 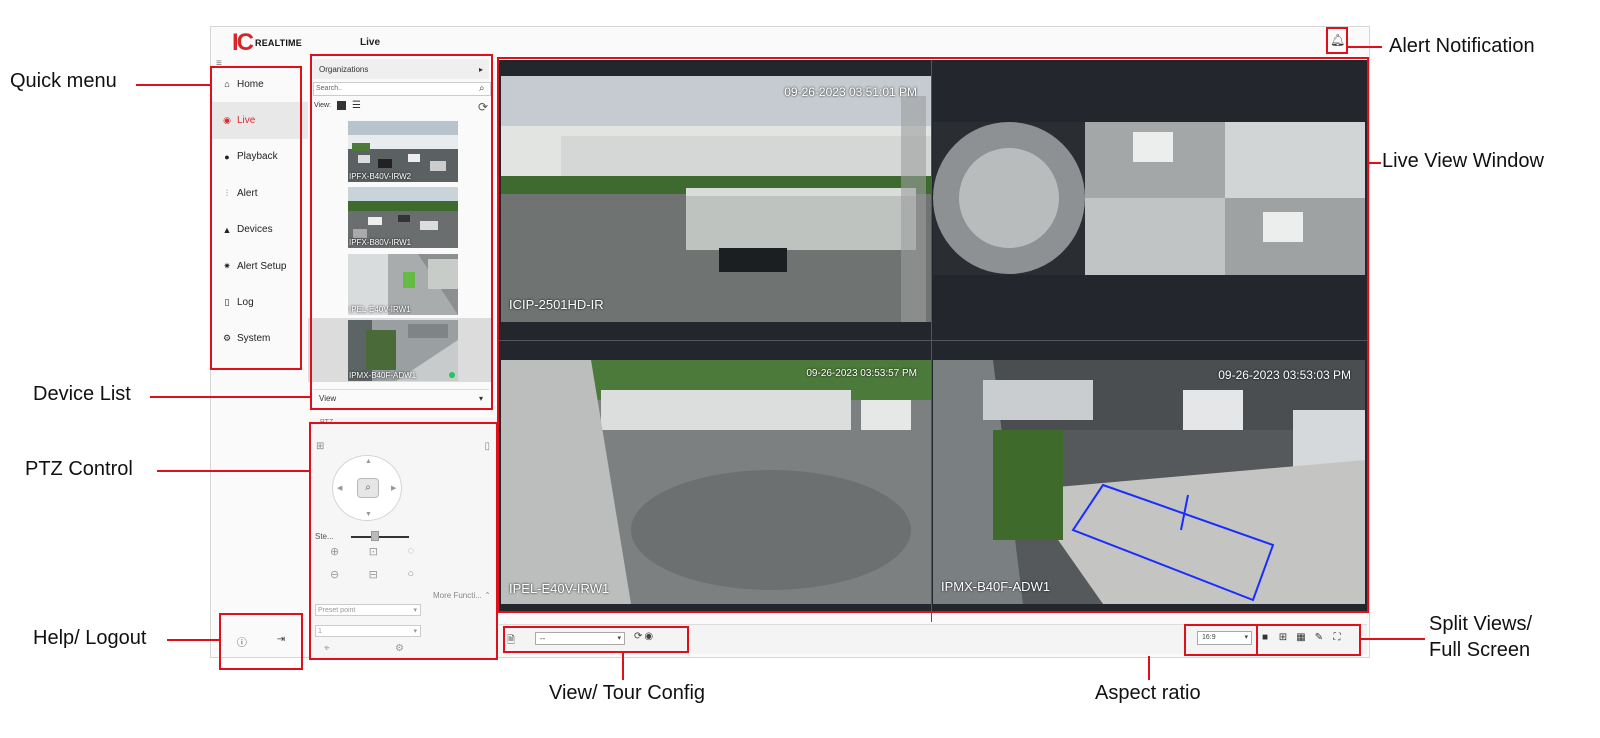 I want to click on callout-quick-menu: Quick menu, so click(x=63, y=81).